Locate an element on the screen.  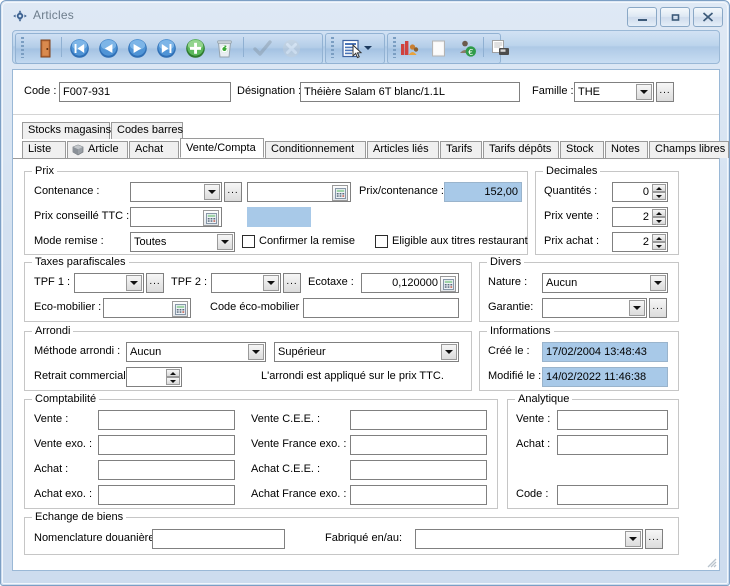
tab-tarifs: Tarifs is located at coordinates (461, 149).